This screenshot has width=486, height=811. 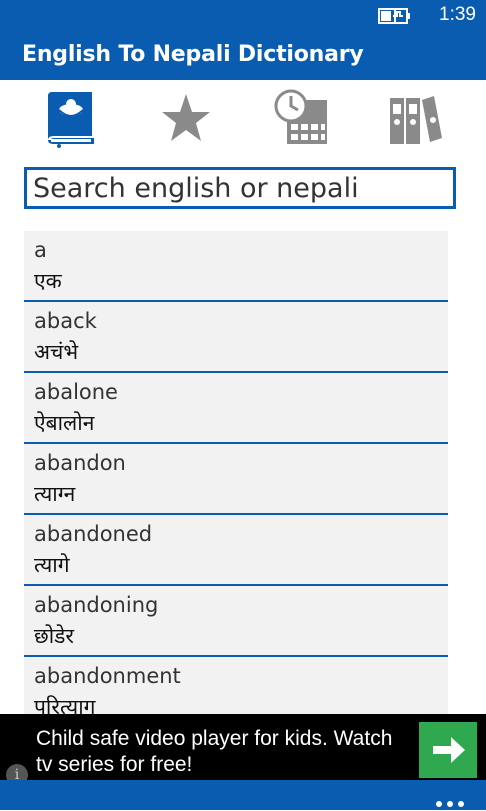 I want to click on more-ellipsis-icon, so click(x=453, y=799).